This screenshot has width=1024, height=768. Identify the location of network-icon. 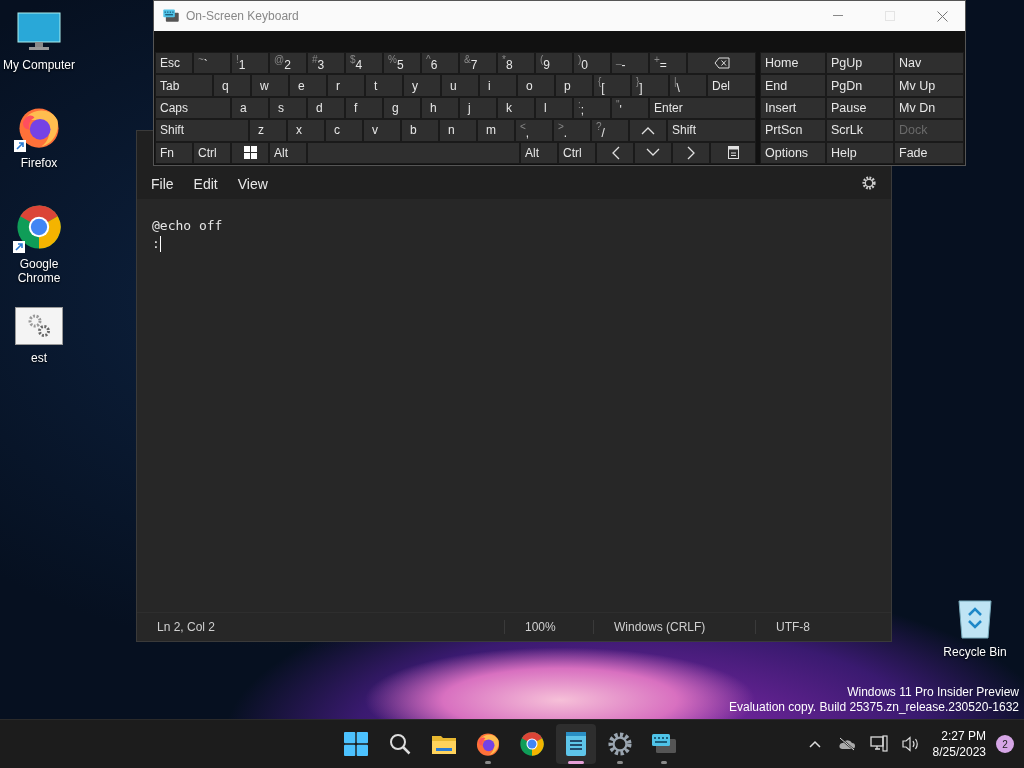
(878, 744).